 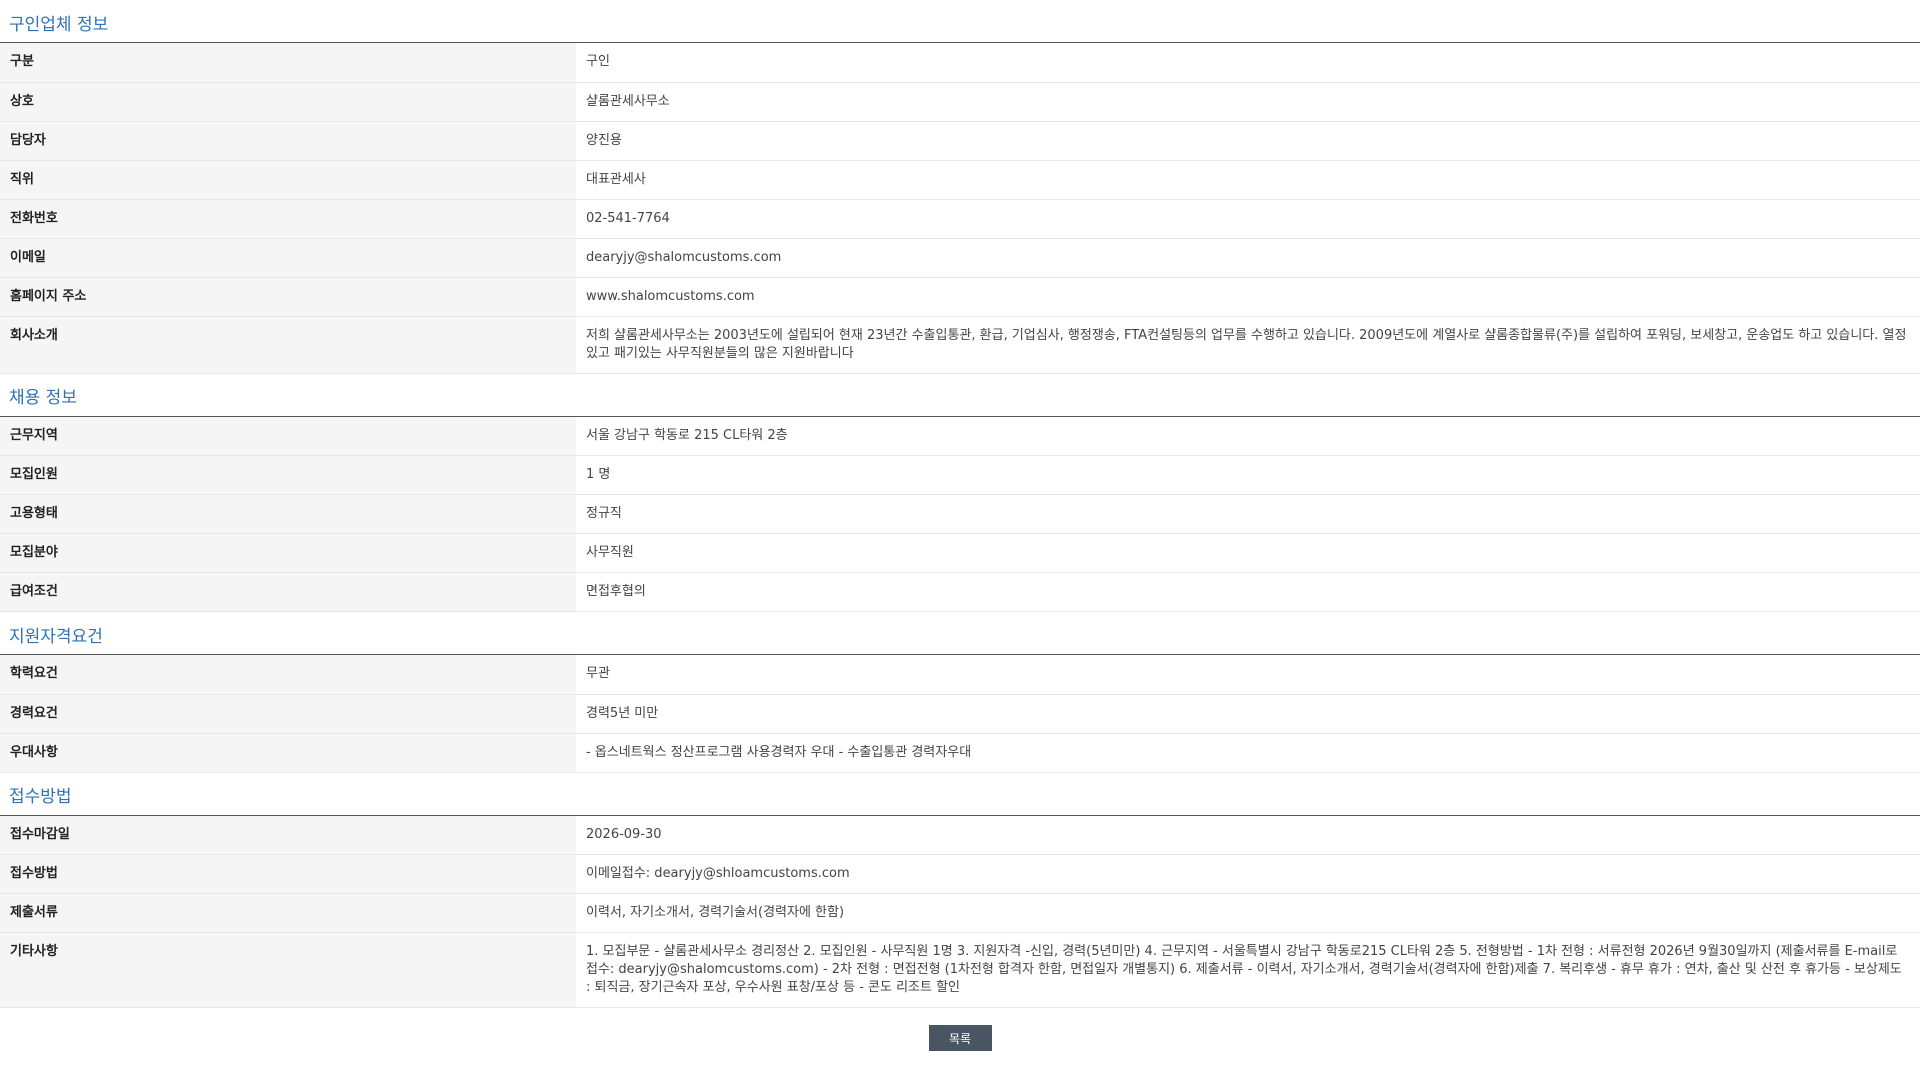 I want to click on table-row: 급여조건 면접후협의, so click(x=960, y=592).